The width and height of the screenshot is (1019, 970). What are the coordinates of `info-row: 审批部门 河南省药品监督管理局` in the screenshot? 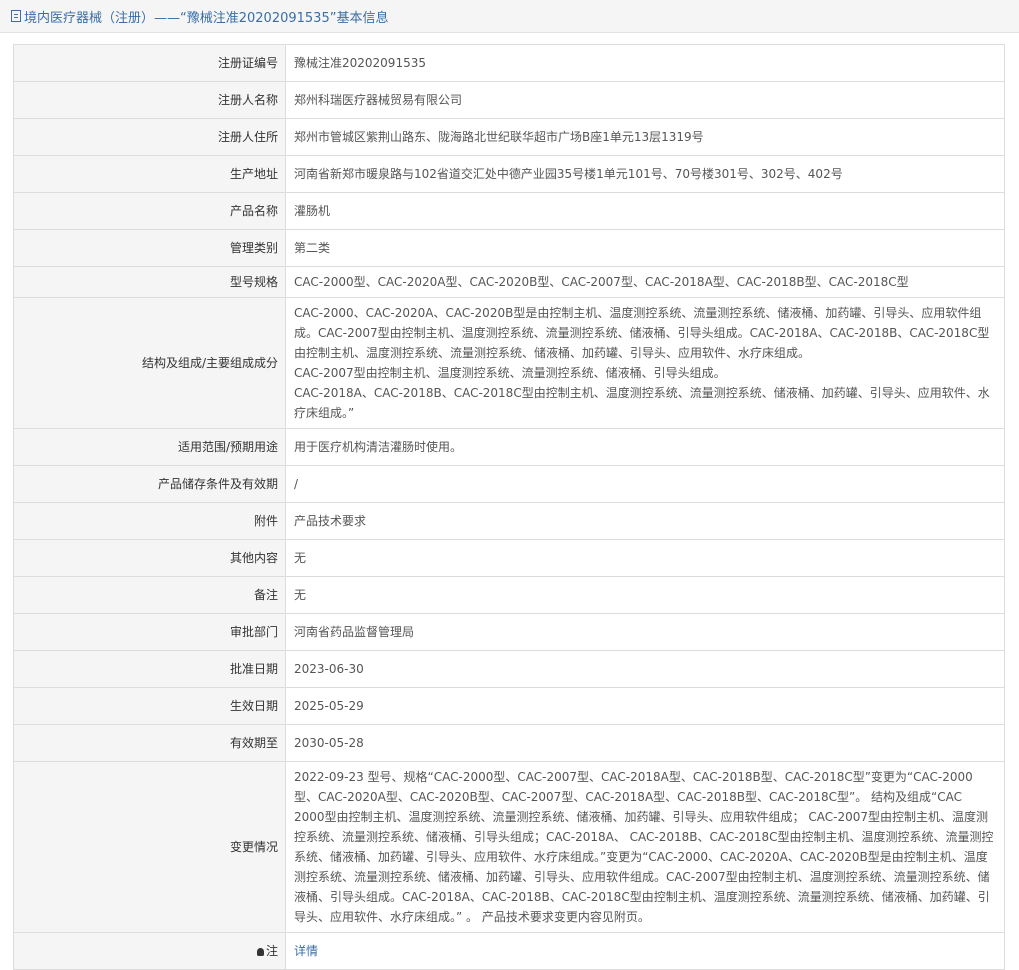 It's located at (509, 632).